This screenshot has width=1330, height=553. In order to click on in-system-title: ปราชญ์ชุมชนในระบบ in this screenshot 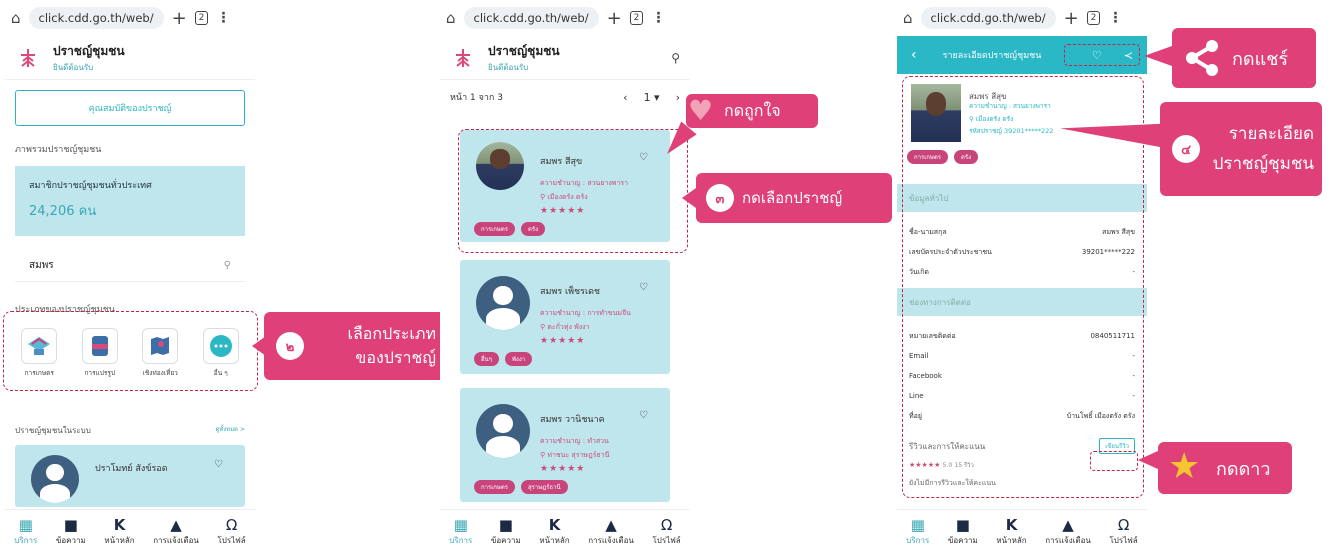, I will do `click(53, 430)`.